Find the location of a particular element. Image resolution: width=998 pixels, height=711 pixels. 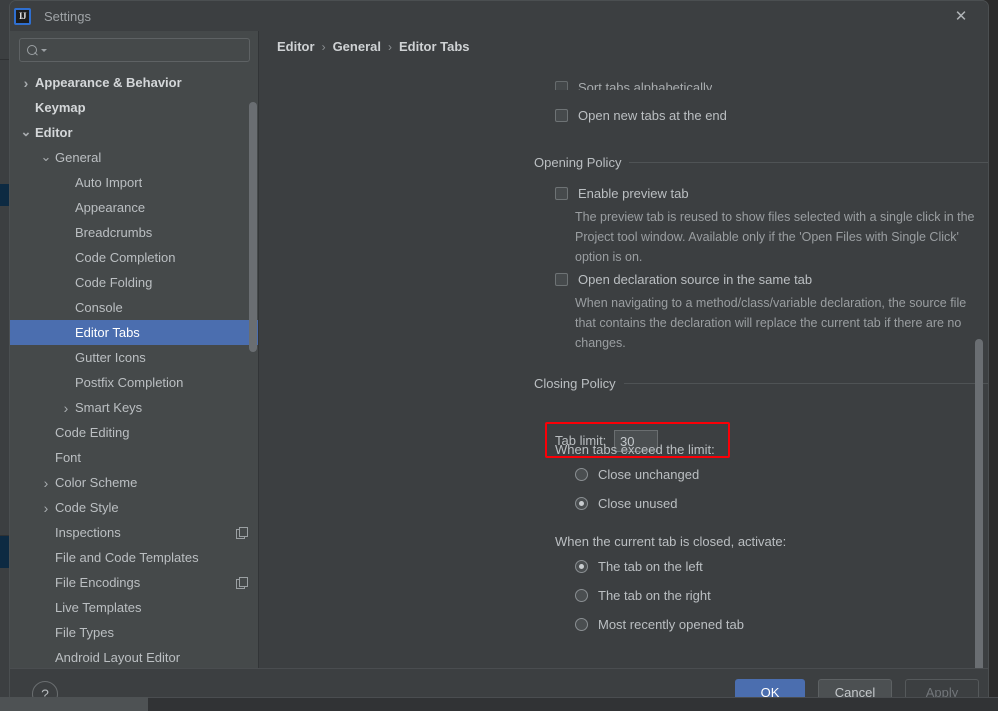

sidebar-item-appearance: Appearance is located at coordinates (134, 207).